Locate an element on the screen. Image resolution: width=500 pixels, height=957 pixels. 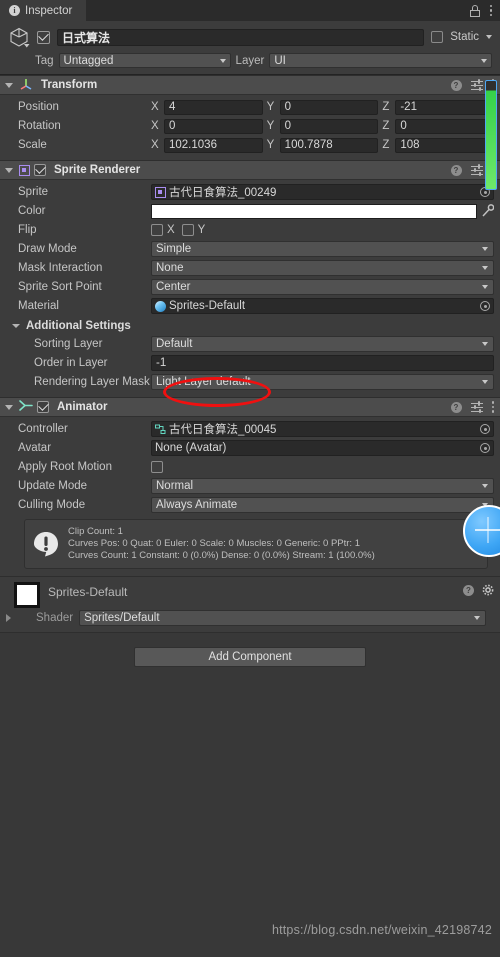
axis-x-label: X is located at coordinates (155, 145).